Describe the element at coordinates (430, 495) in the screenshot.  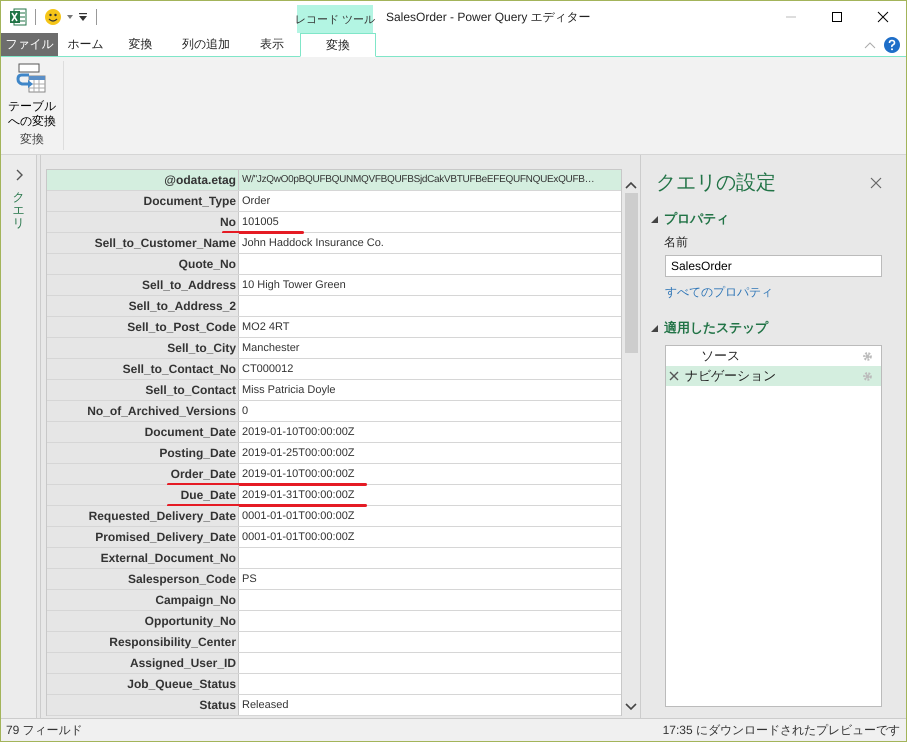
I see `field-value-cell: 2019-01-31T00:00:00Z` at that location.